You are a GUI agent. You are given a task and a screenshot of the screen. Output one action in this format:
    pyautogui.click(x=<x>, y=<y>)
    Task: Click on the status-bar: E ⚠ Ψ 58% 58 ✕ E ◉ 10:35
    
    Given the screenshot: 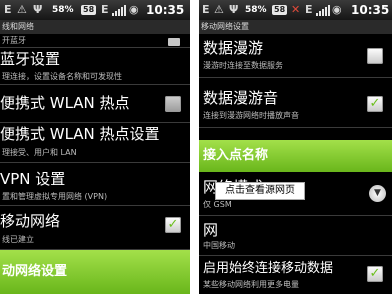 What is the action you would take?
    pyautogui.click(x=295, y=10)
    